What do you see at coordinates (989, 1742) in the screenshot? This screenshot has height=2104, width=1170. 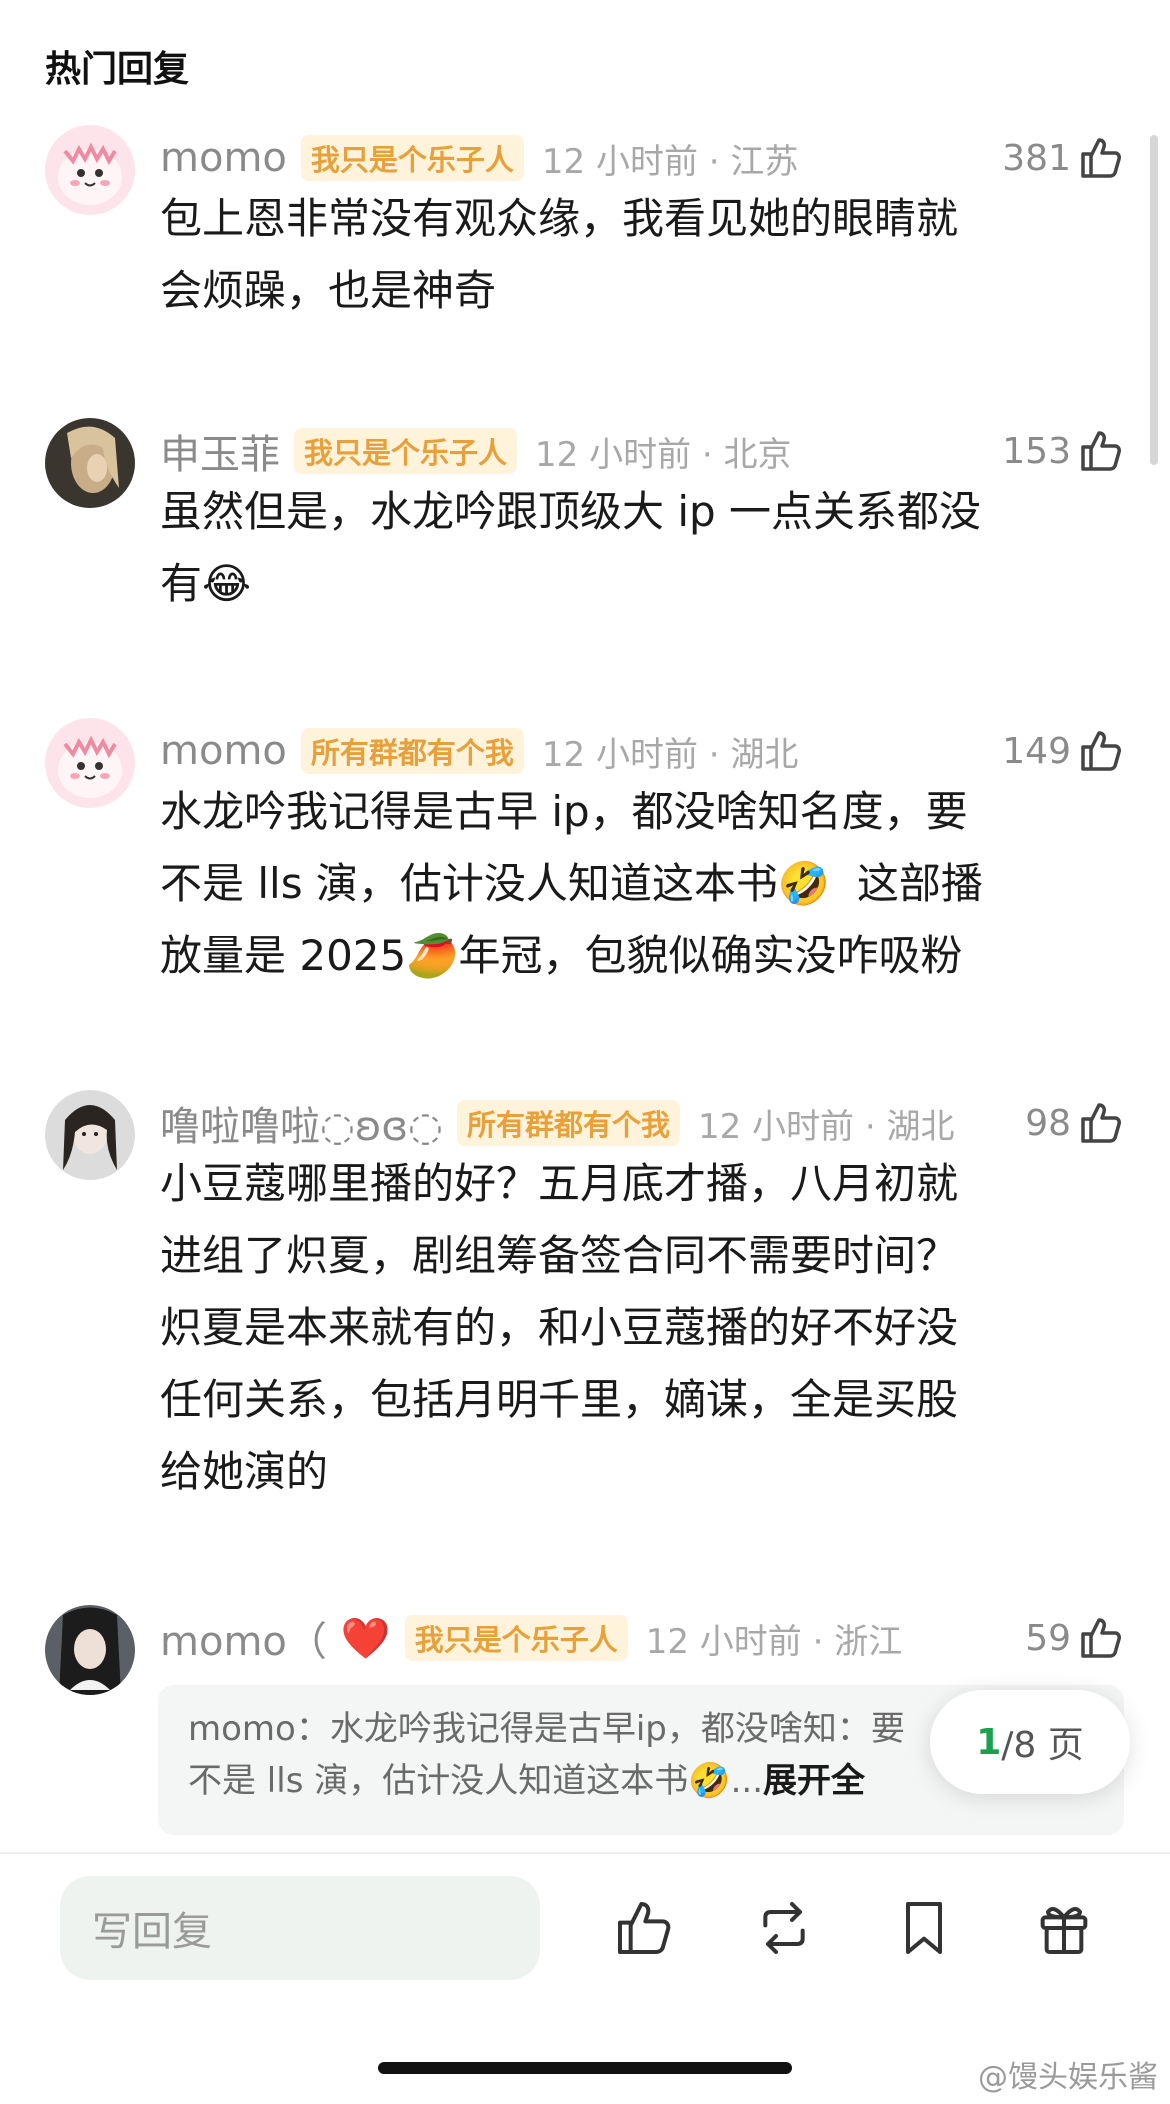 I see `current-page: 1` at bounding box center [989, 1742].